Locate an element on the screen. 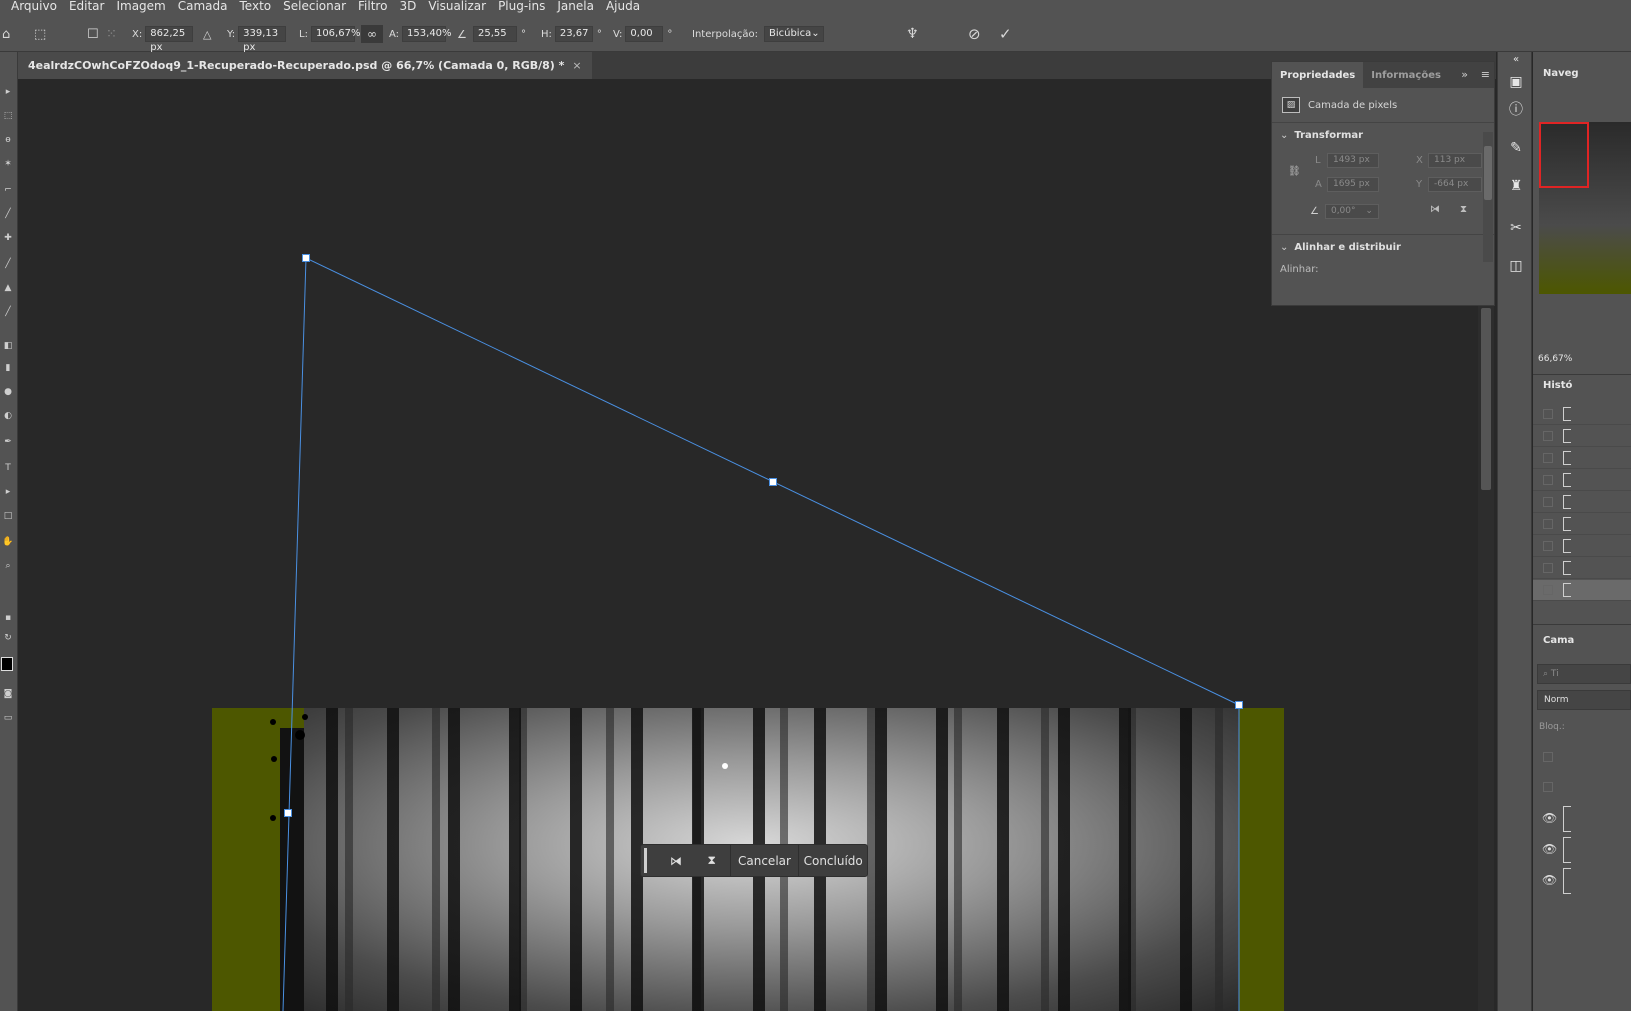 The width and height of the screenshot is (1631, 1011). properties-scrollbar is located at coordinates (1488, 197).